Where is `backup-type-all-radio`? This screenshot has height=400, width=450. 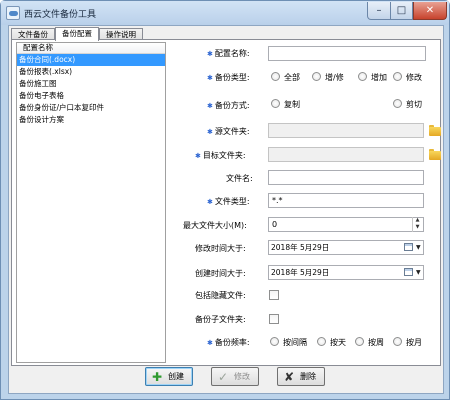
backup-type-all-radio is located at coordinates (275, 76).